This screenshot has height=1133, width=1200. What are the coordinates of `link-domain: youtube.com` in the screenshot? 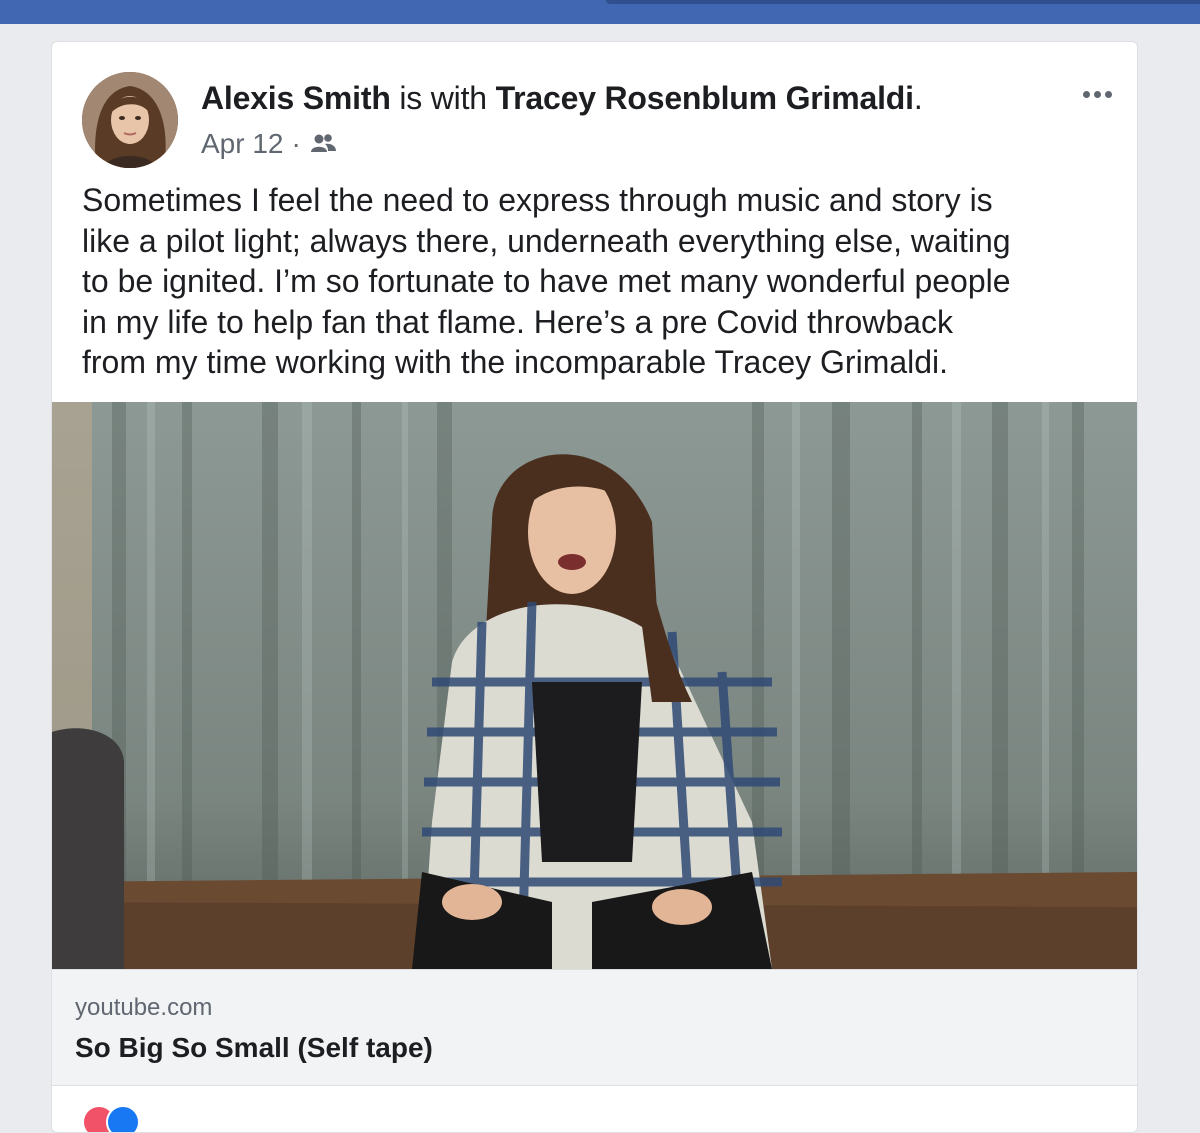 It's located at (144, 1007).